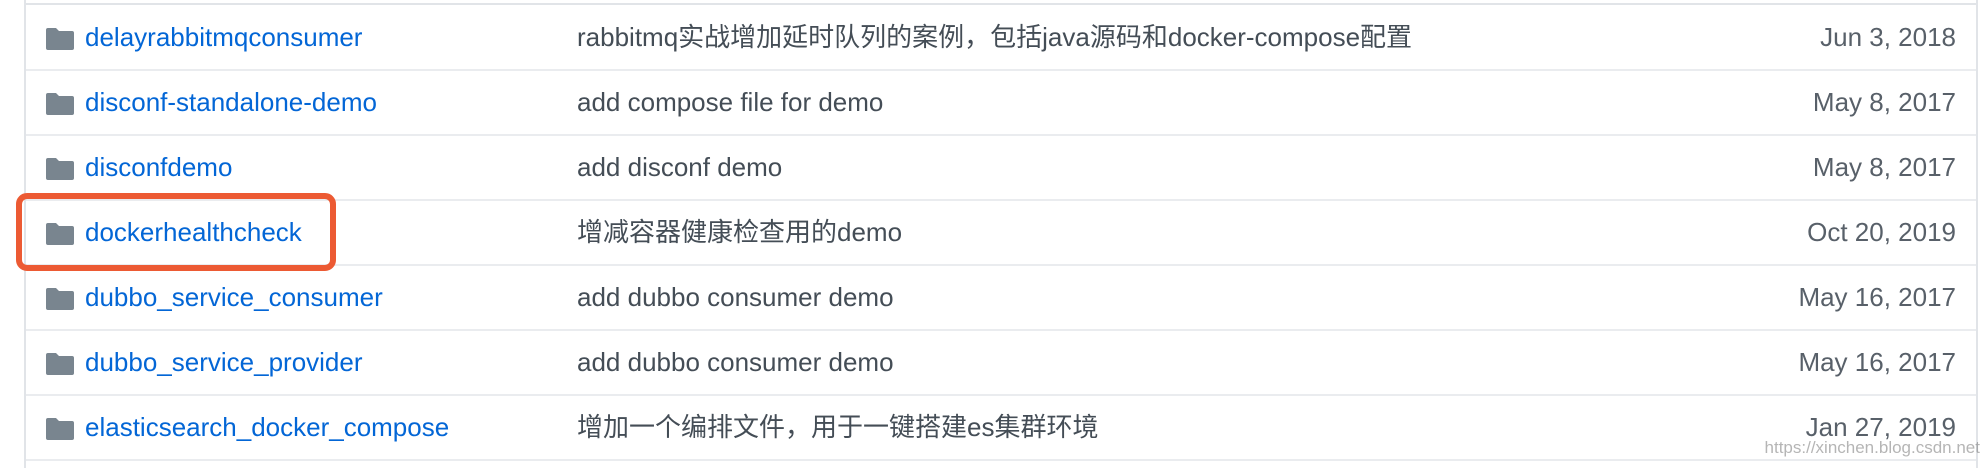 This screenshot has height=468, width=1988. Describe the element at coordinates (234, 297) in the screenshot. I see `folder-link: dubbo_service_consumer` at that location.